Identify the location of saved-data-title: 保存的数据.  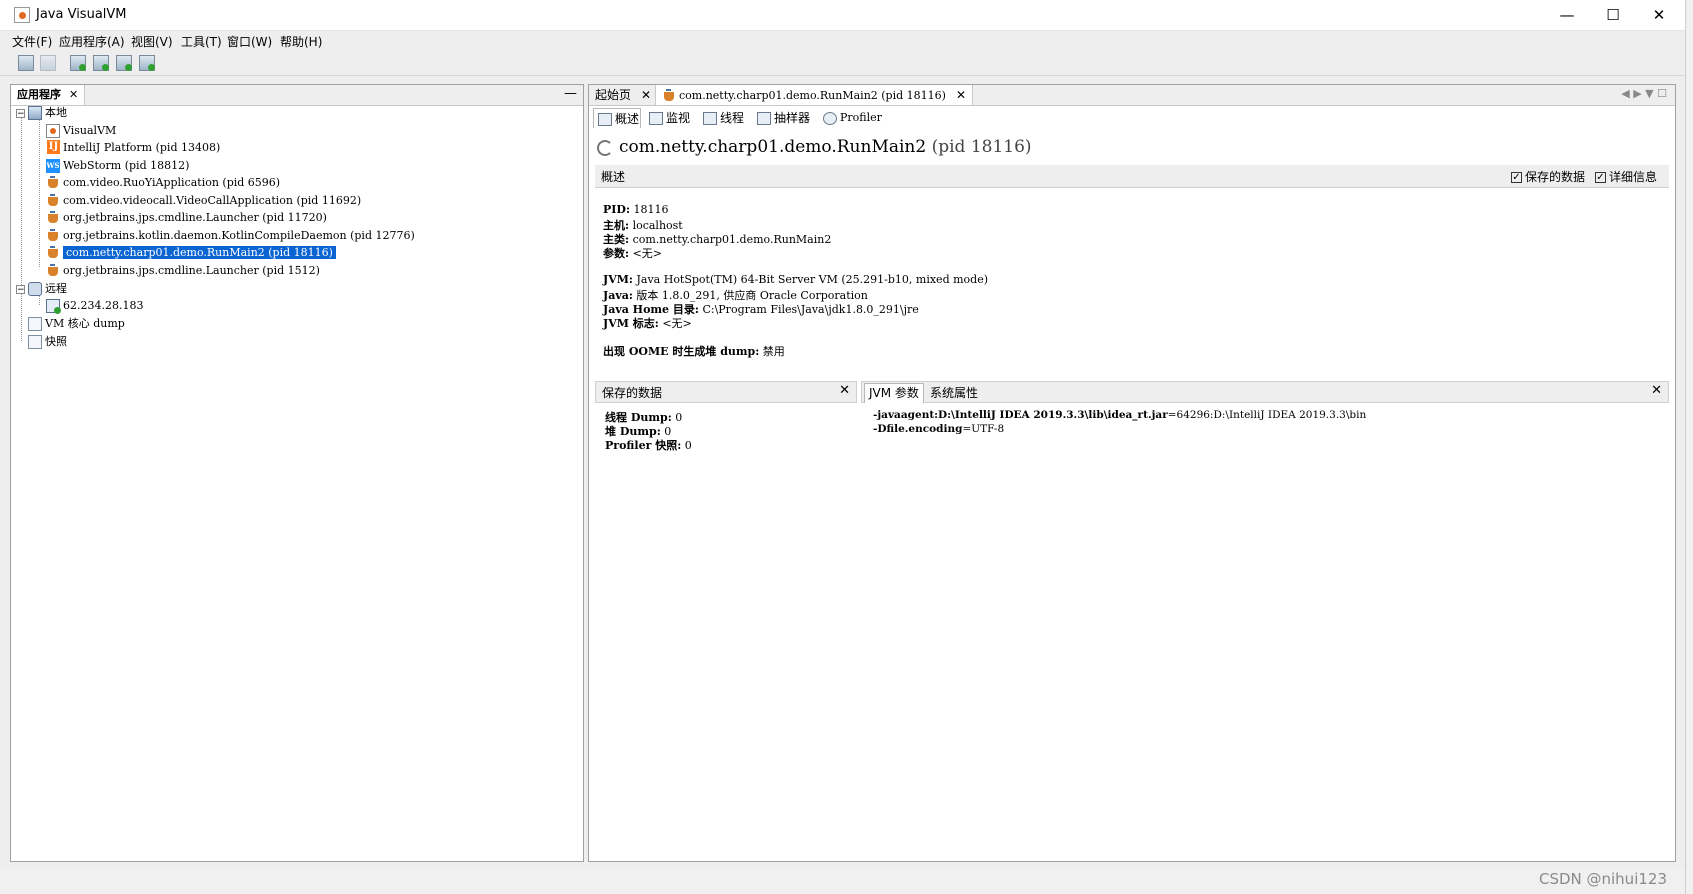
(632, 393).